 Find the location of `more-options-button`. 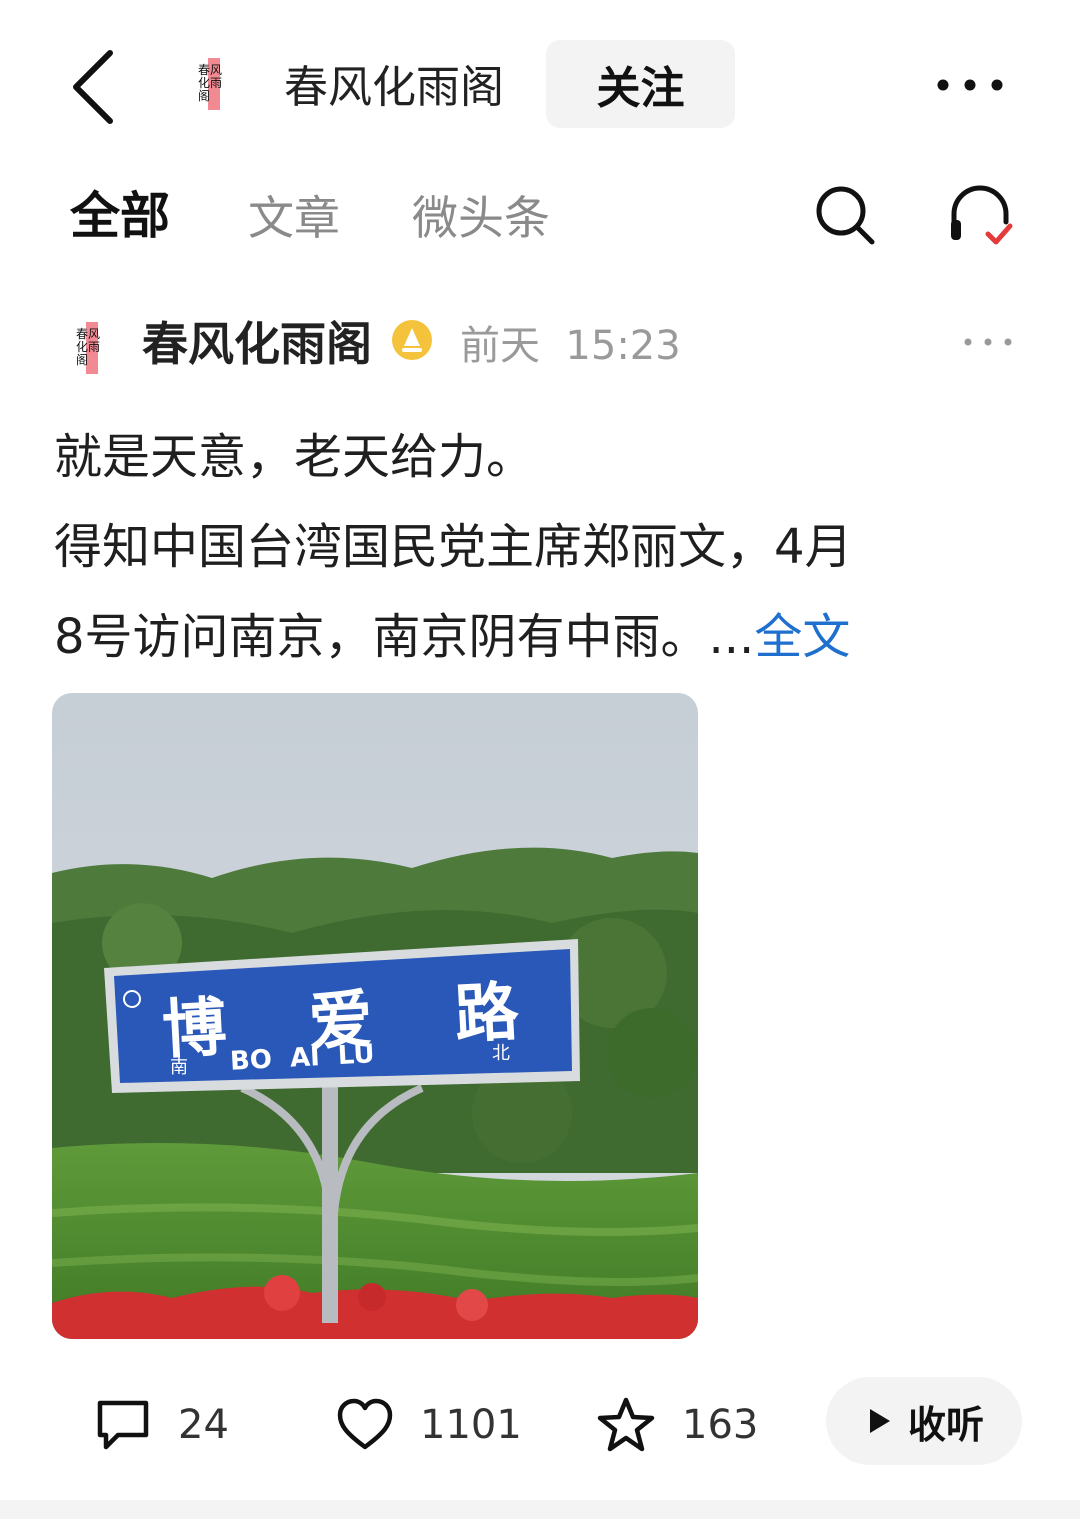

more-options-button is located at coordinates (970, 85).